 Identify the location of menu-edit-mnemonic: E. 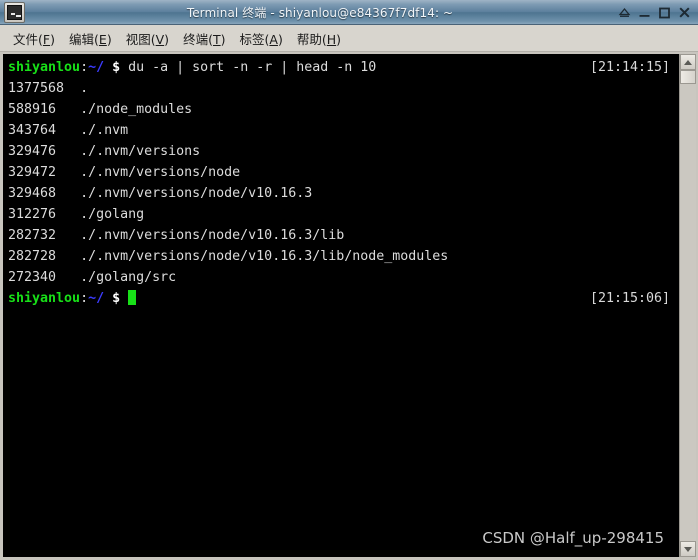
(102, 39).